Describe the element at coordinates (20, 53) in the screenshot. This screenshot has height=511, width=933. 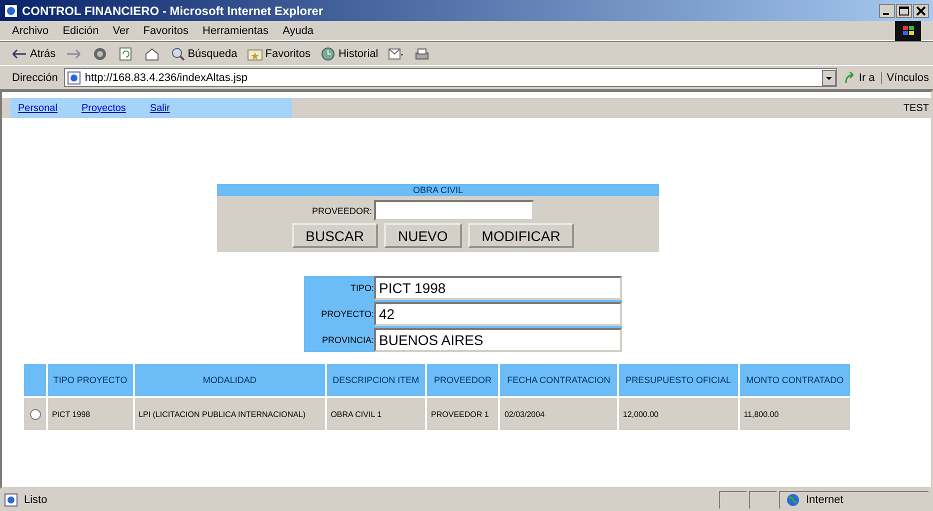
I see `left-arrow-icon` at that location.